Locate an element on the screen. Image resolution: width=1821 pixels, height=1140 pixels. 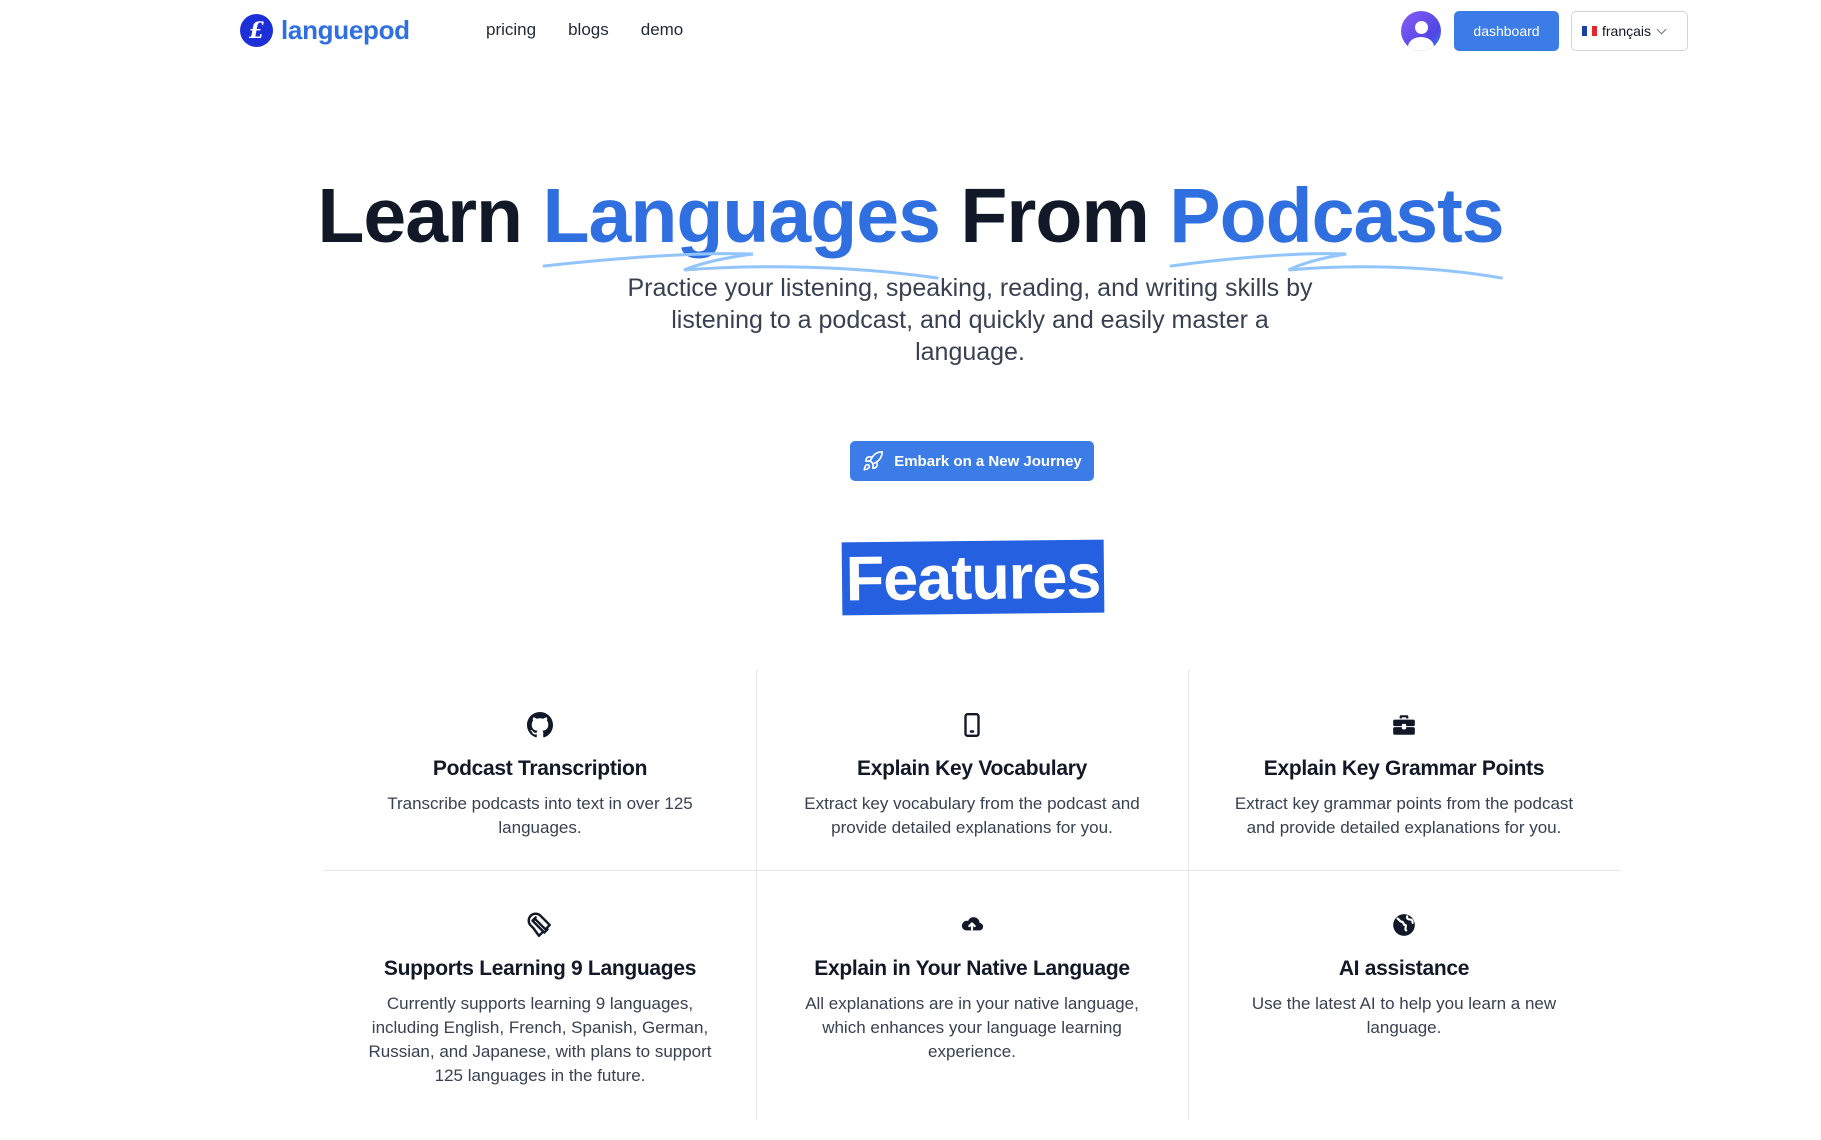
cloud-upload-icon is located at coordinates (972, 924).